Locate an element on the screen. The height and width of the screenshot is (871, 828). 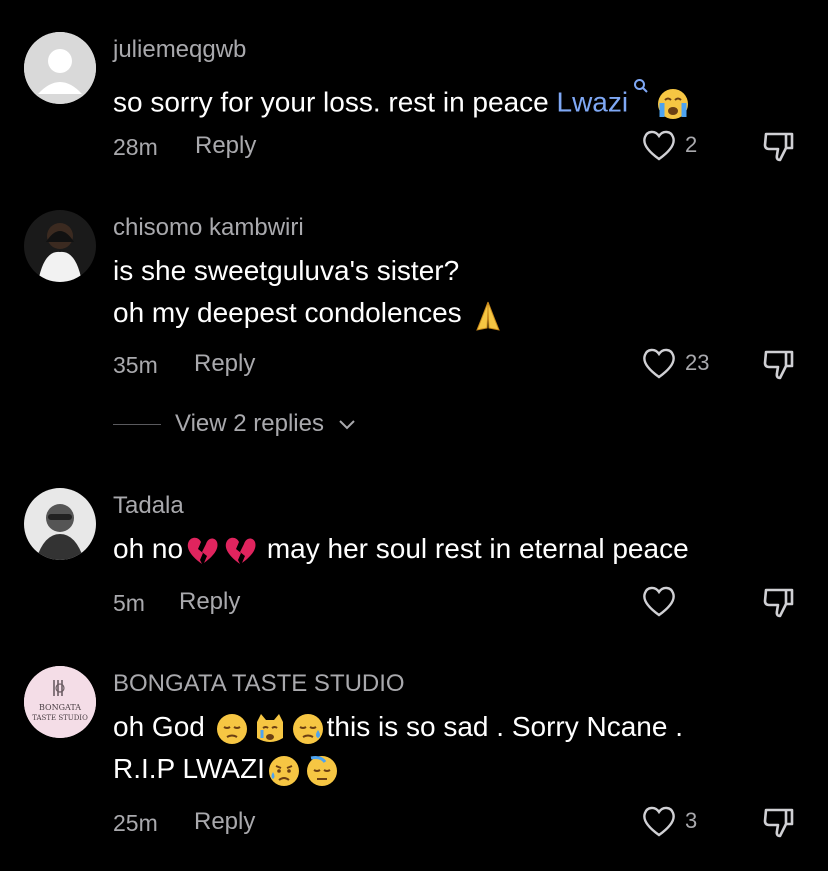
username: Tadala is located at coordinates (148, 506).